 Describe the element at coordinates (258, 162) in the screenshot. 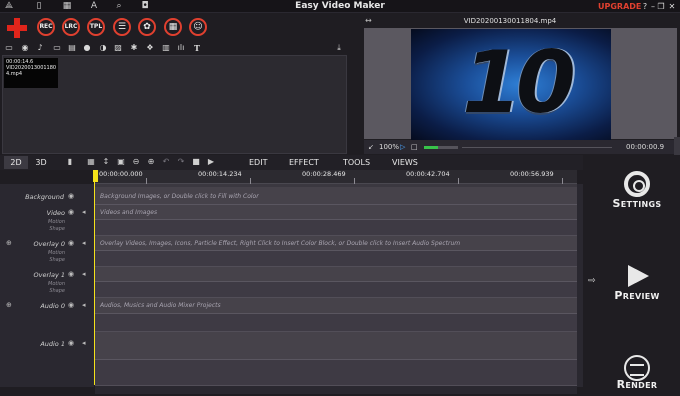

I see `menu-edit: EDIT` at that location.